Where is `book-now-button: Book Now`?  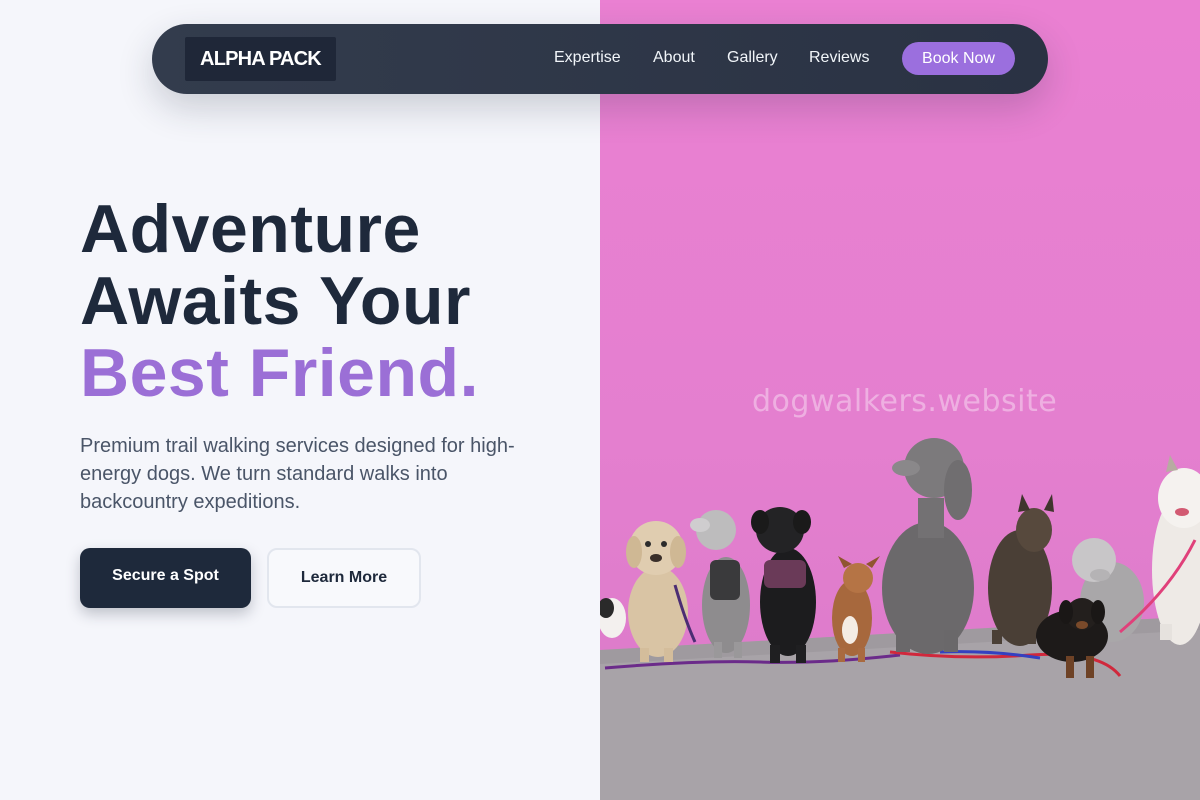
book-now-button: Book Now is located at coordinates (958, 58).